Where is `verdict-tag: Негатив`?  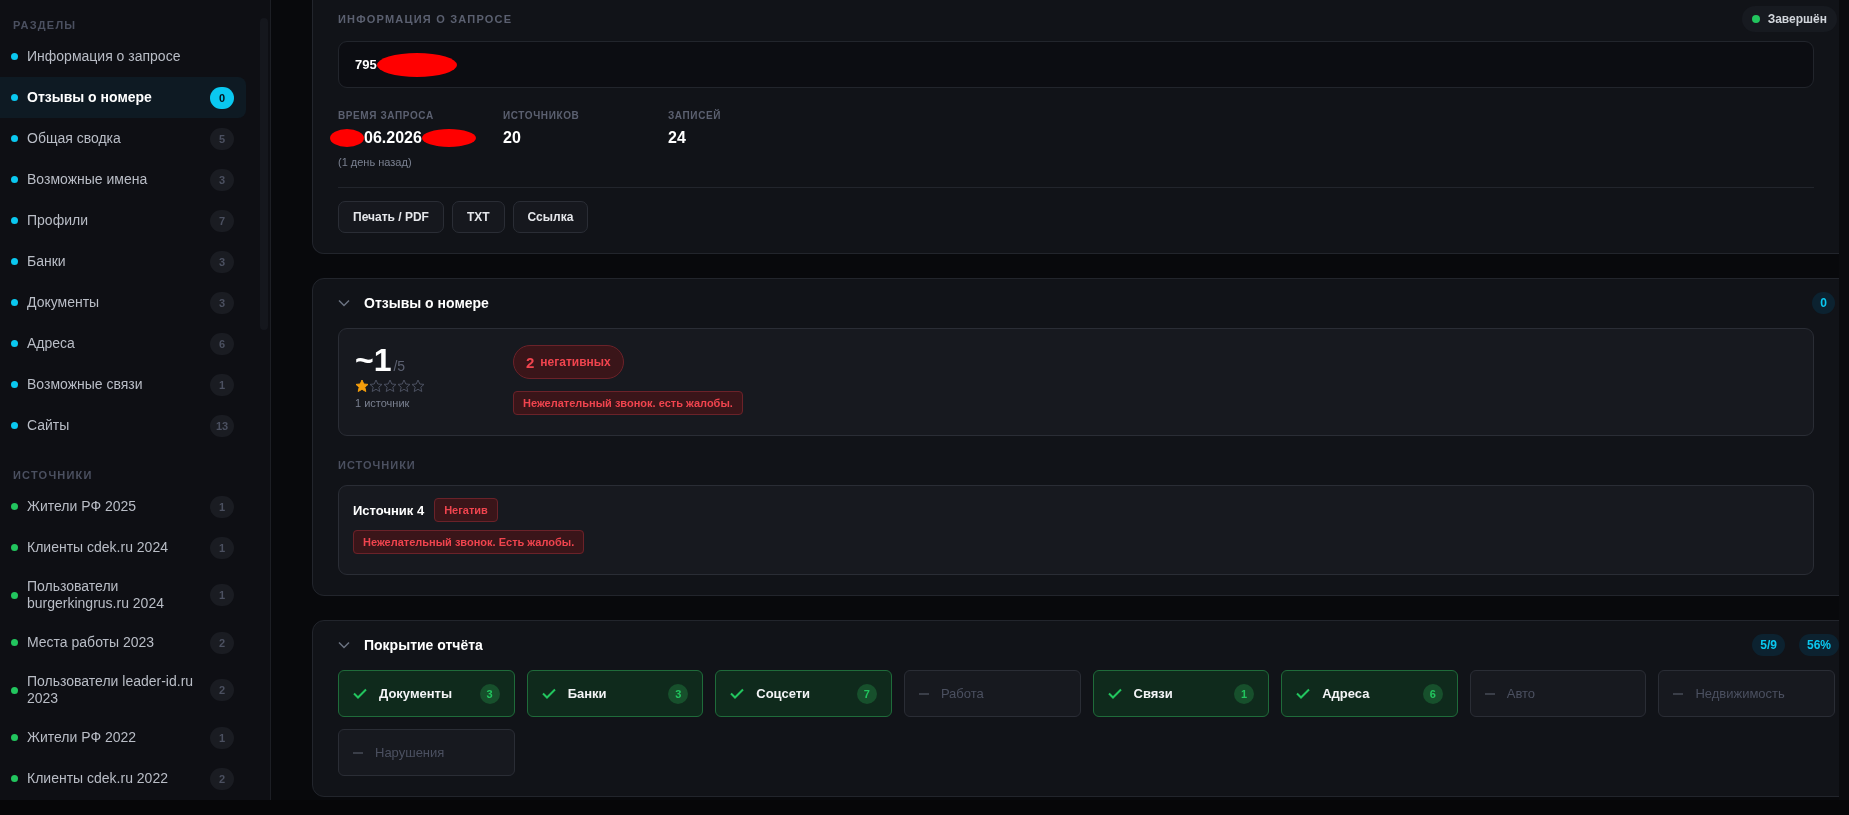 verdict-tag: Негатив is located at coordinates (466, 510).